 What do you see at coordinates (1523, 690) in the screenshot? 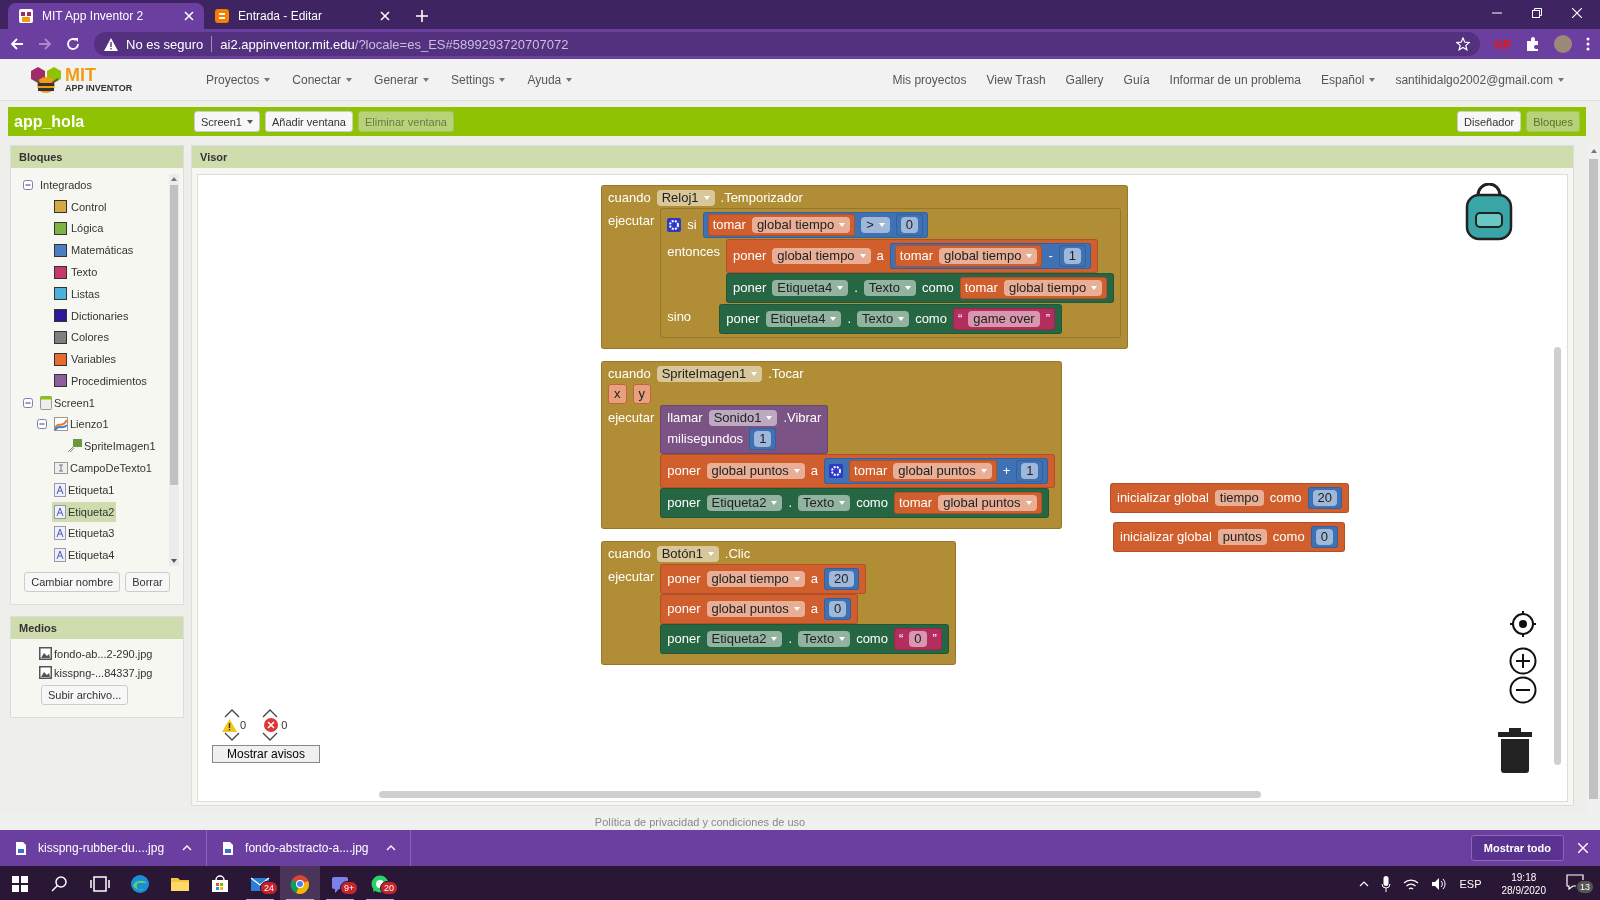
I see `zoom-out-icon` at bounding box center [1523, 690].